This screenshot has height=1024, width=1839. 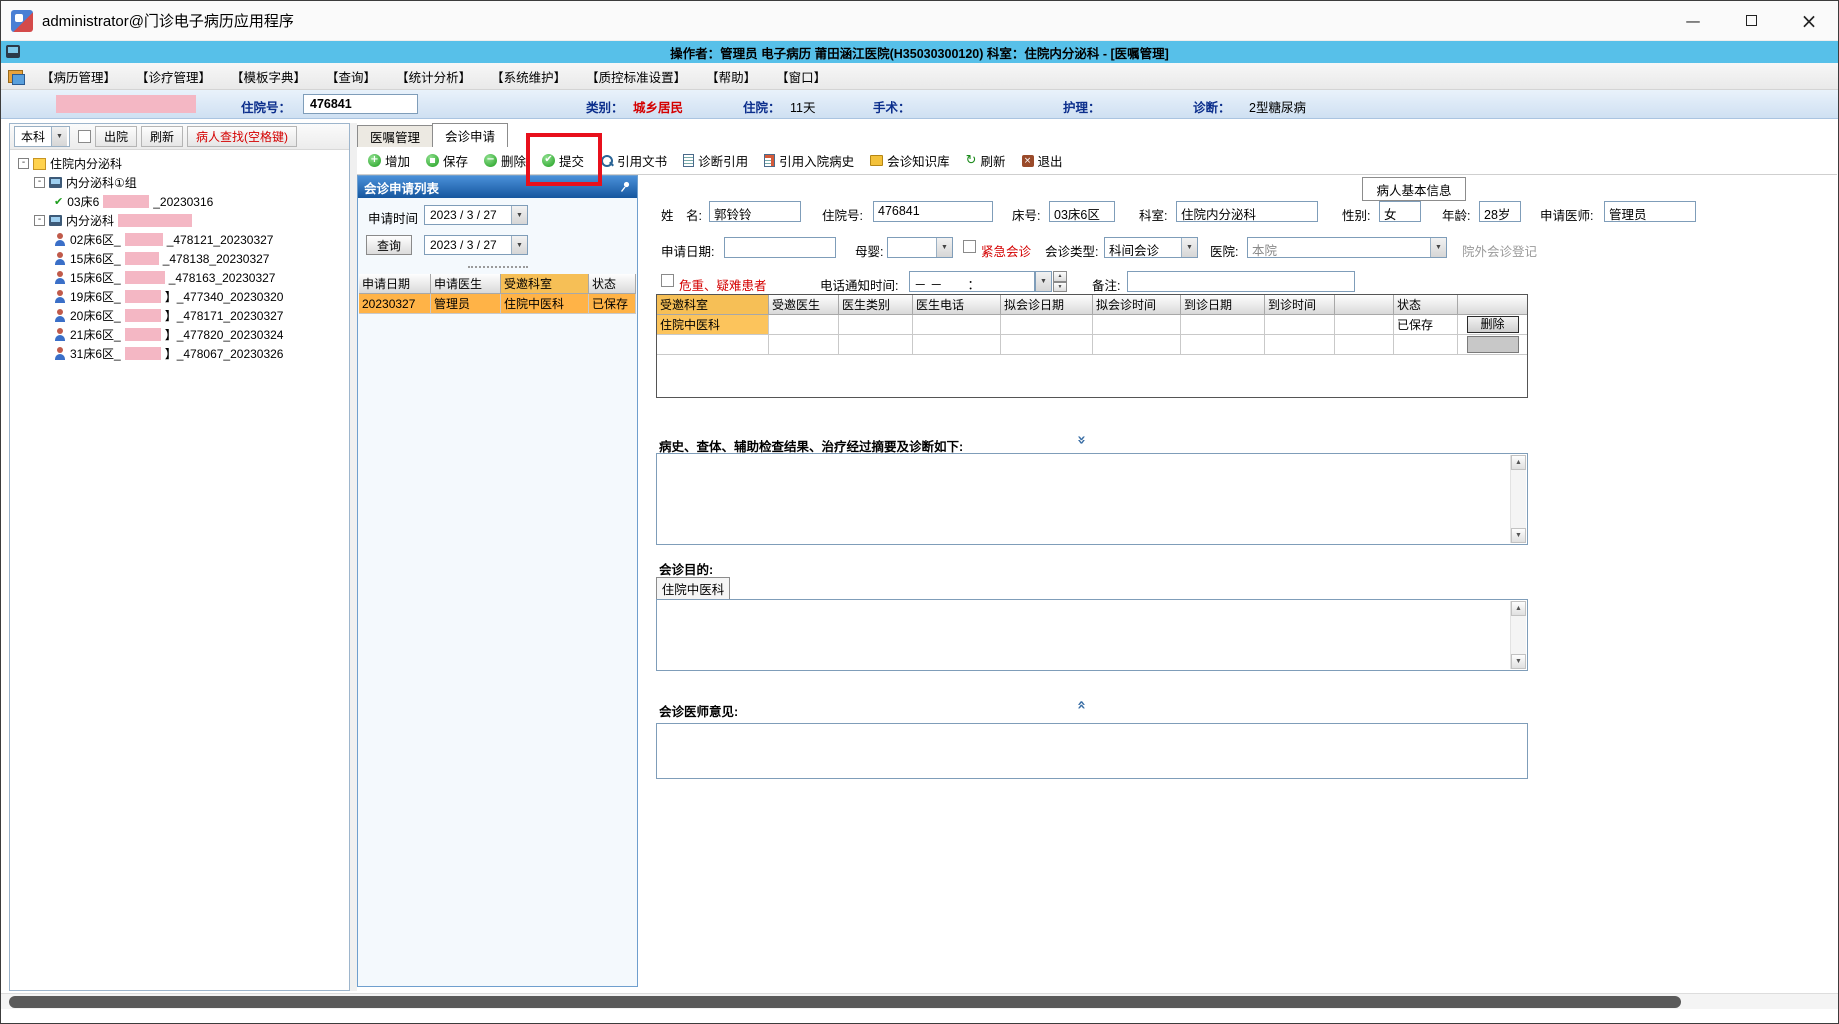 What do you see at coordinates (1364, 305) in the screenshot?
I see `col-empty` at bounding box center [1364, 305].